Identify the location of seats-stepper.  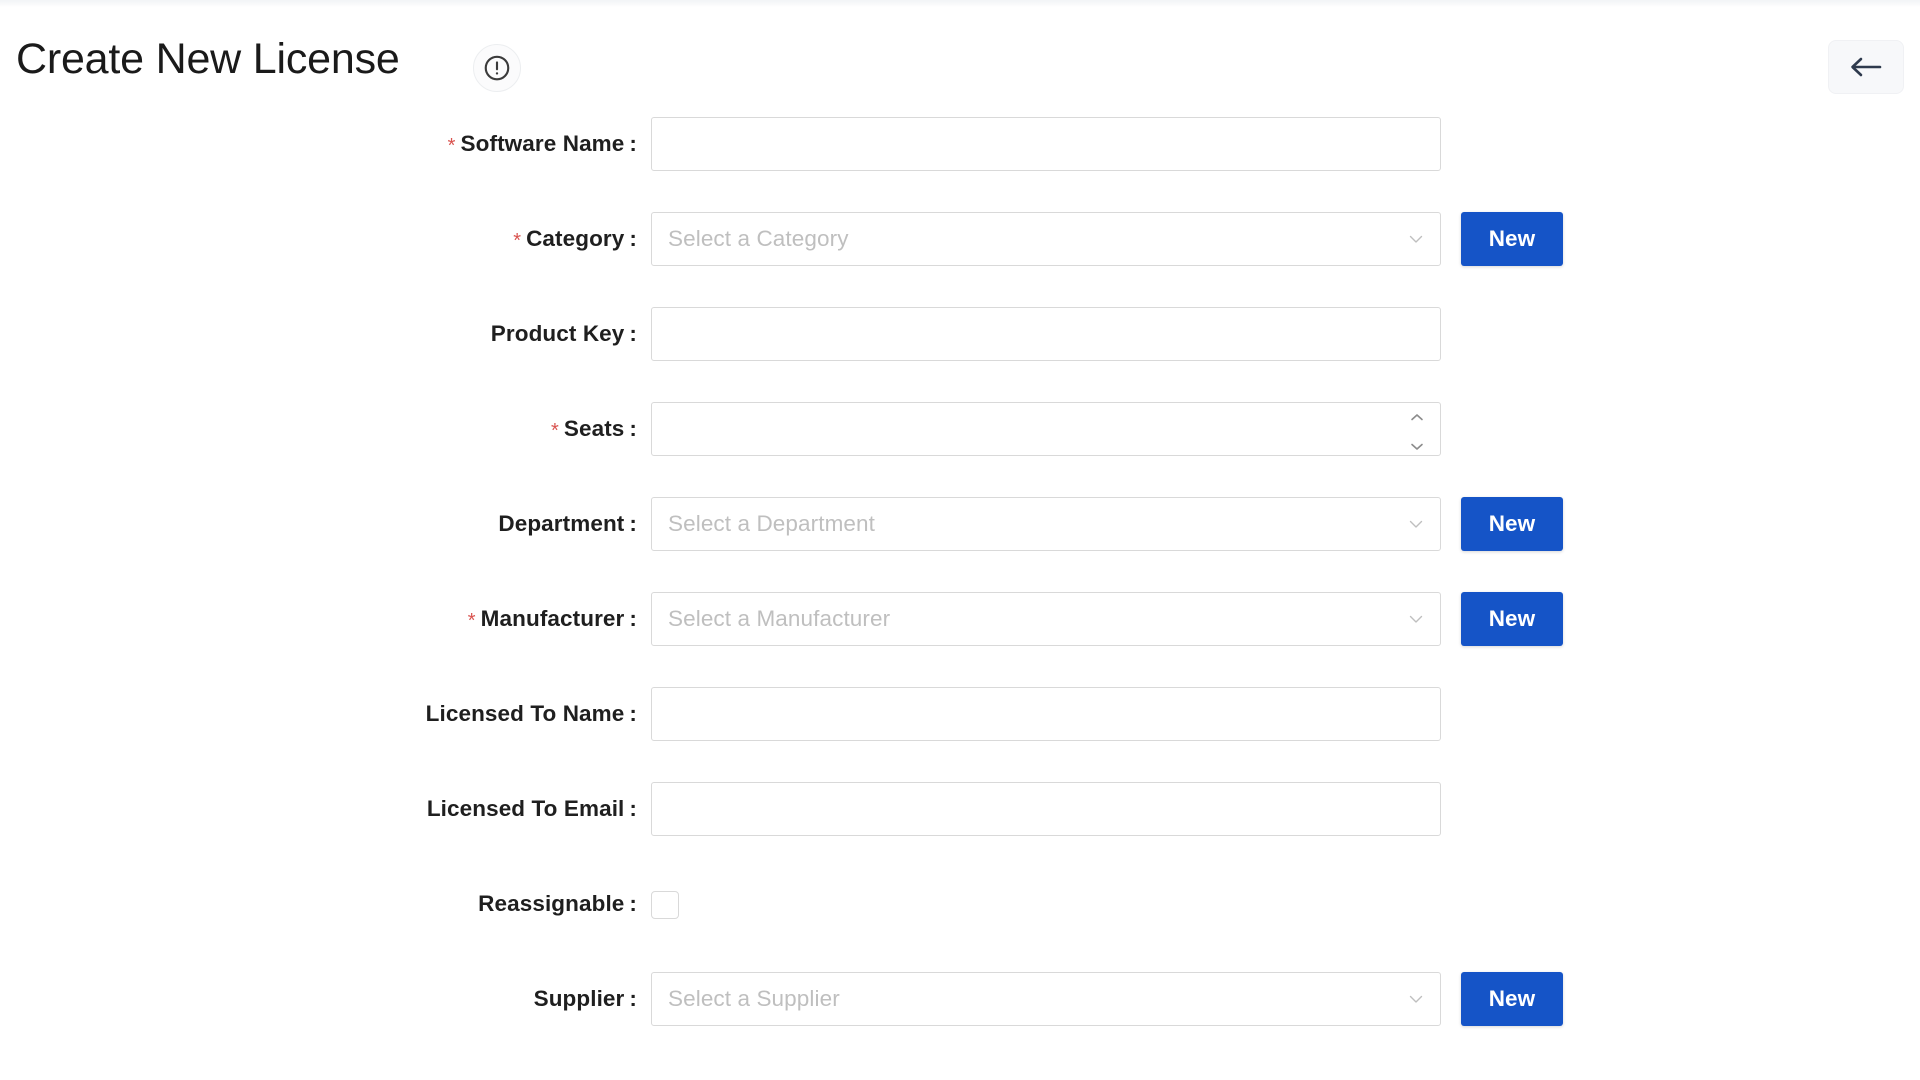
(1417, 431).